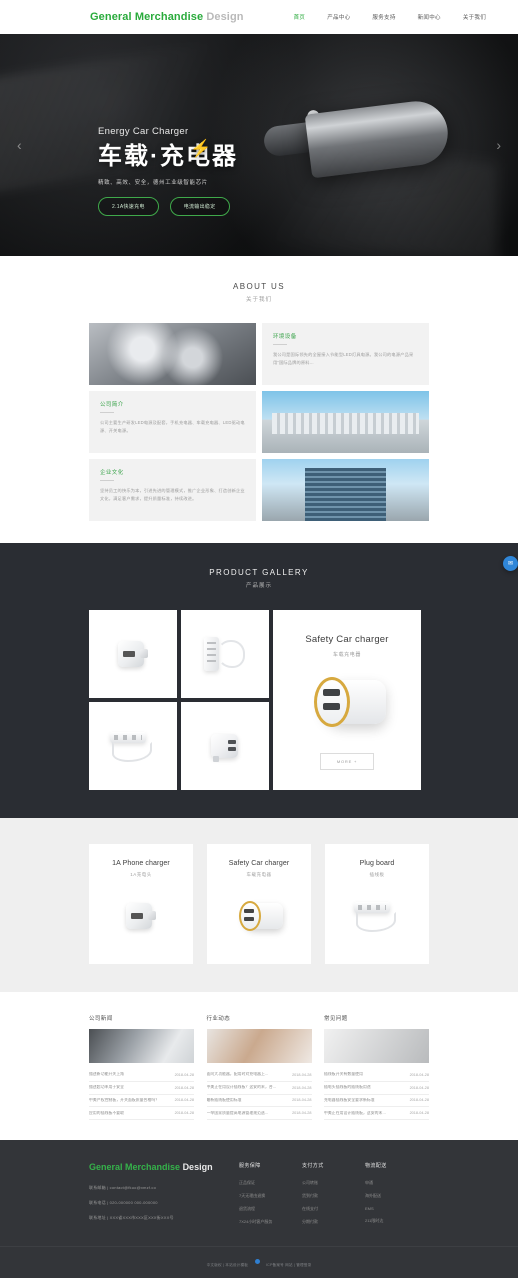 The image size is (518, 1278). Describe the element at coordinates (227, 1265) in the screenshot. I see `copyright-text: 中文版权 | 本站设计模板` at that location.